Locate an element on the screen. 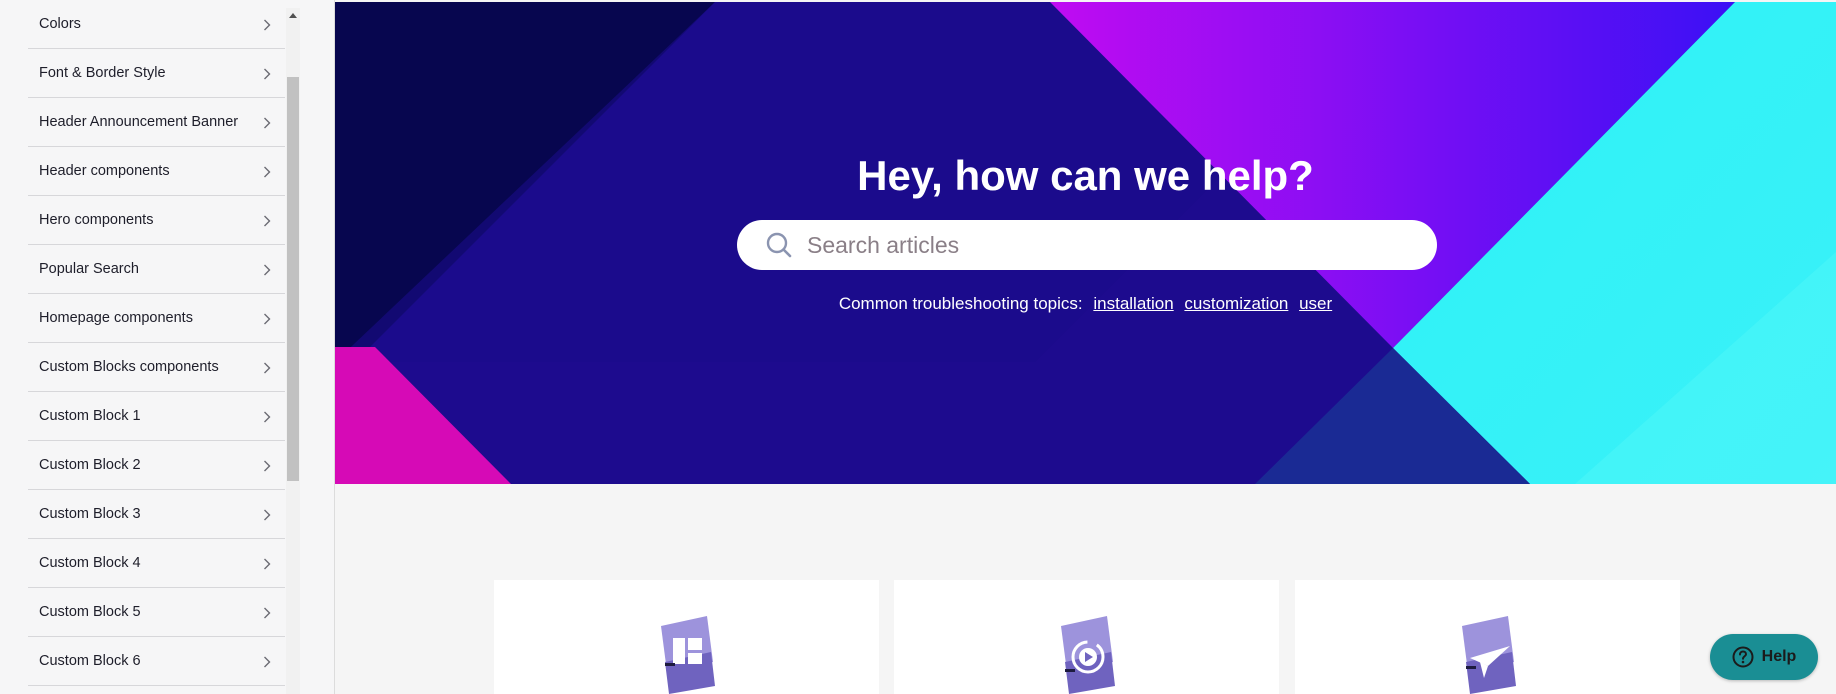  search-input is located at coordinates (1107, 245).